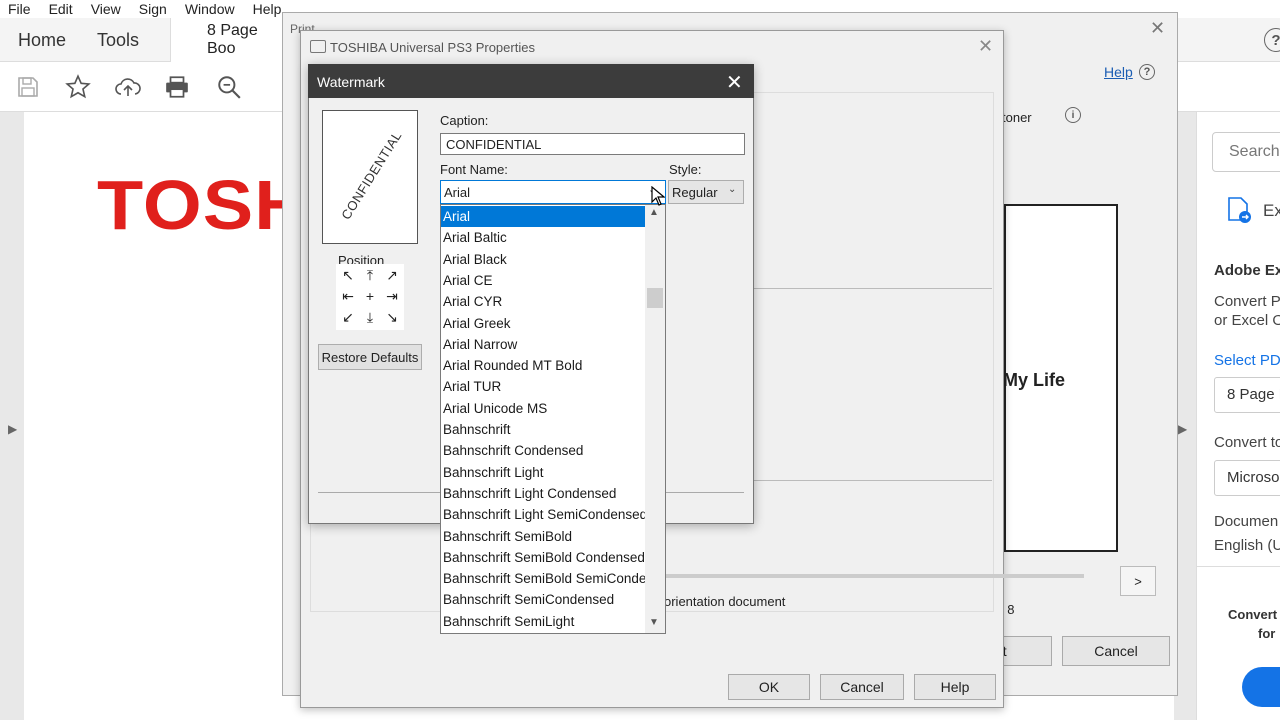  I want to click on restore-defaults-button: Restore Defaults, so click(370, 357).